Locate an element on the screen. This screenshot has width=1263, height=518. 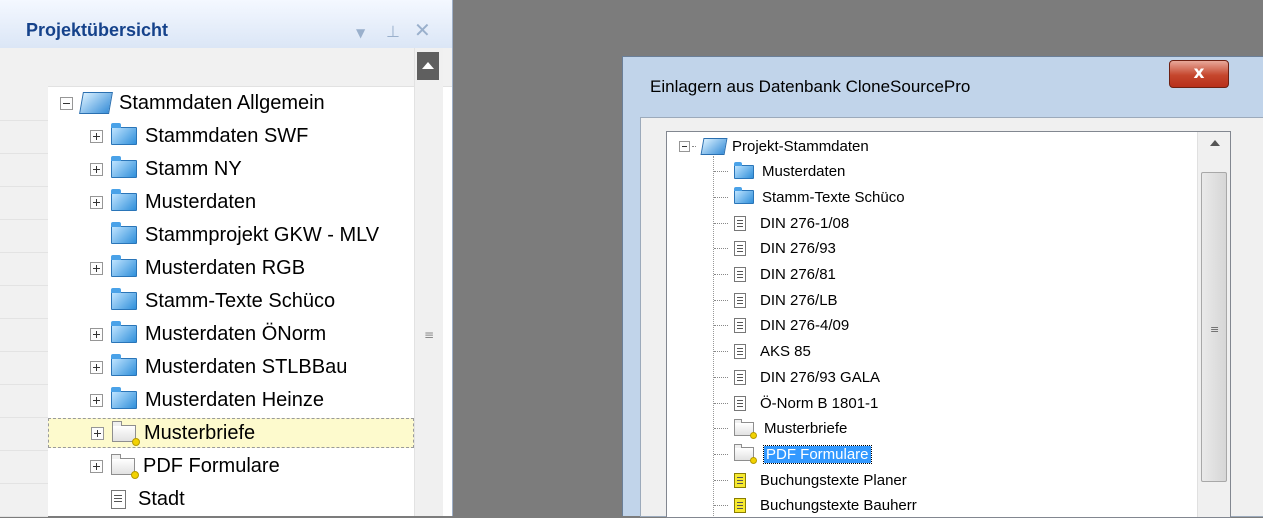
pin-icon: ⊥ is located at coordinates (393, 31).